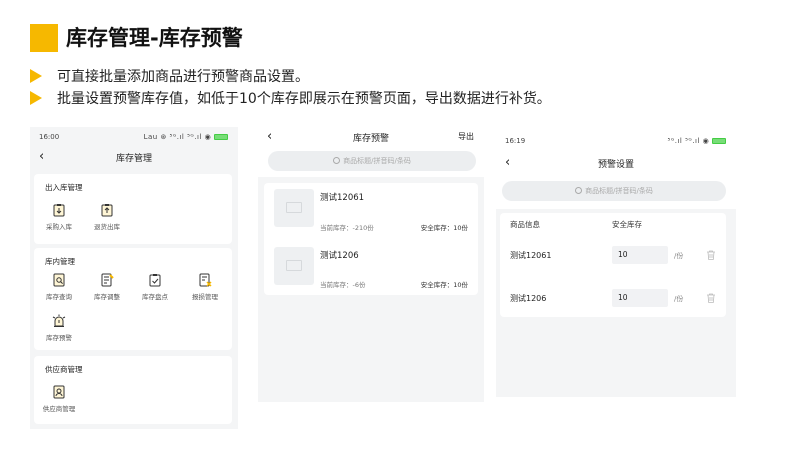 The image size is (800, 450). I want to click on status-indicators: ⁵ᴳ.ıl ⁵ᴳ.ıl ◉, so click(697, 141).